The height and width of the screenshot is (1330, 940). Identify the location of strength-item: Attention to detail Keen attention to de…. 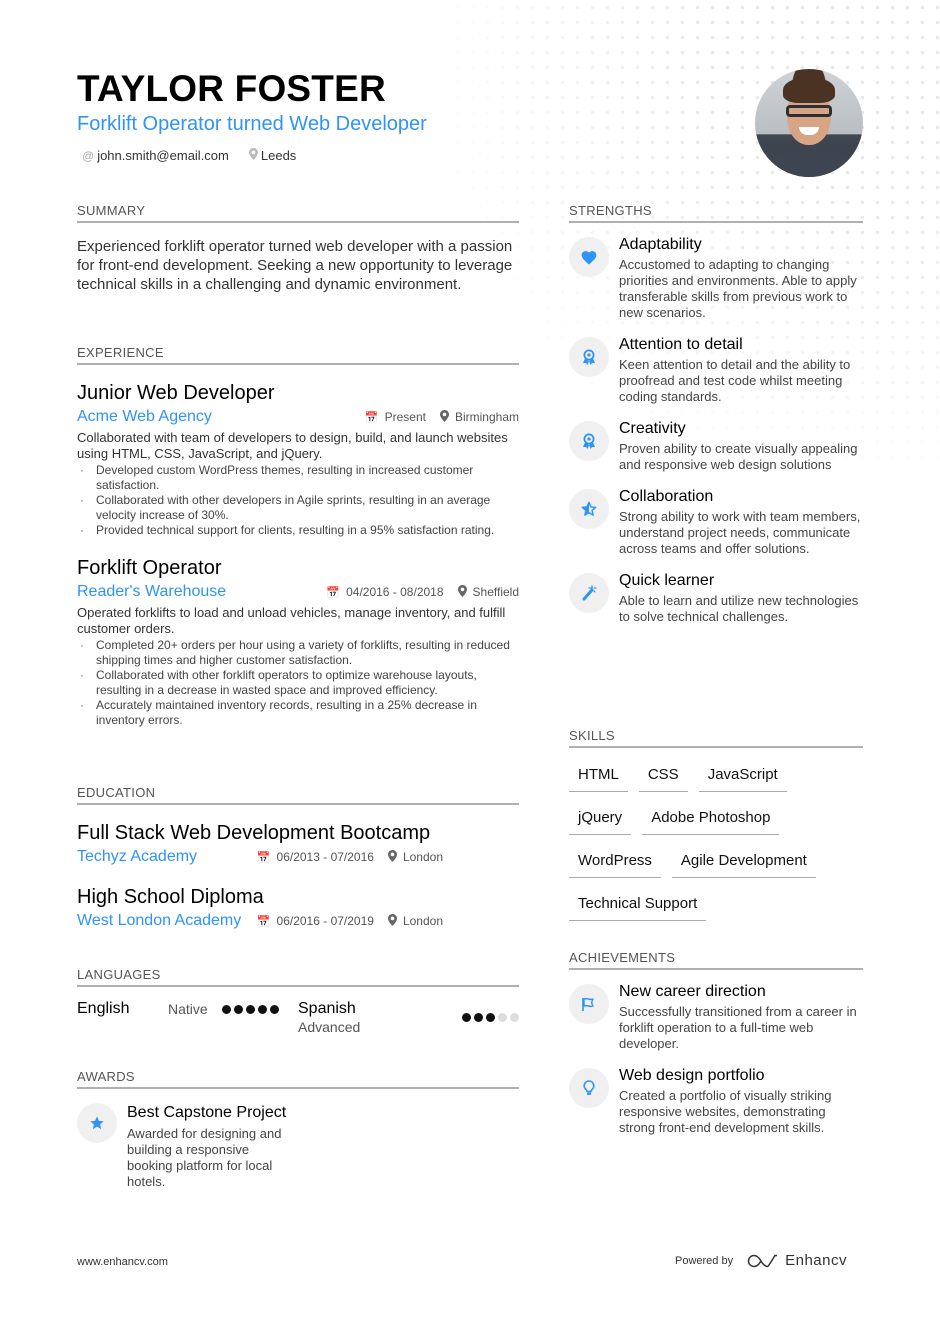
(716, 370).